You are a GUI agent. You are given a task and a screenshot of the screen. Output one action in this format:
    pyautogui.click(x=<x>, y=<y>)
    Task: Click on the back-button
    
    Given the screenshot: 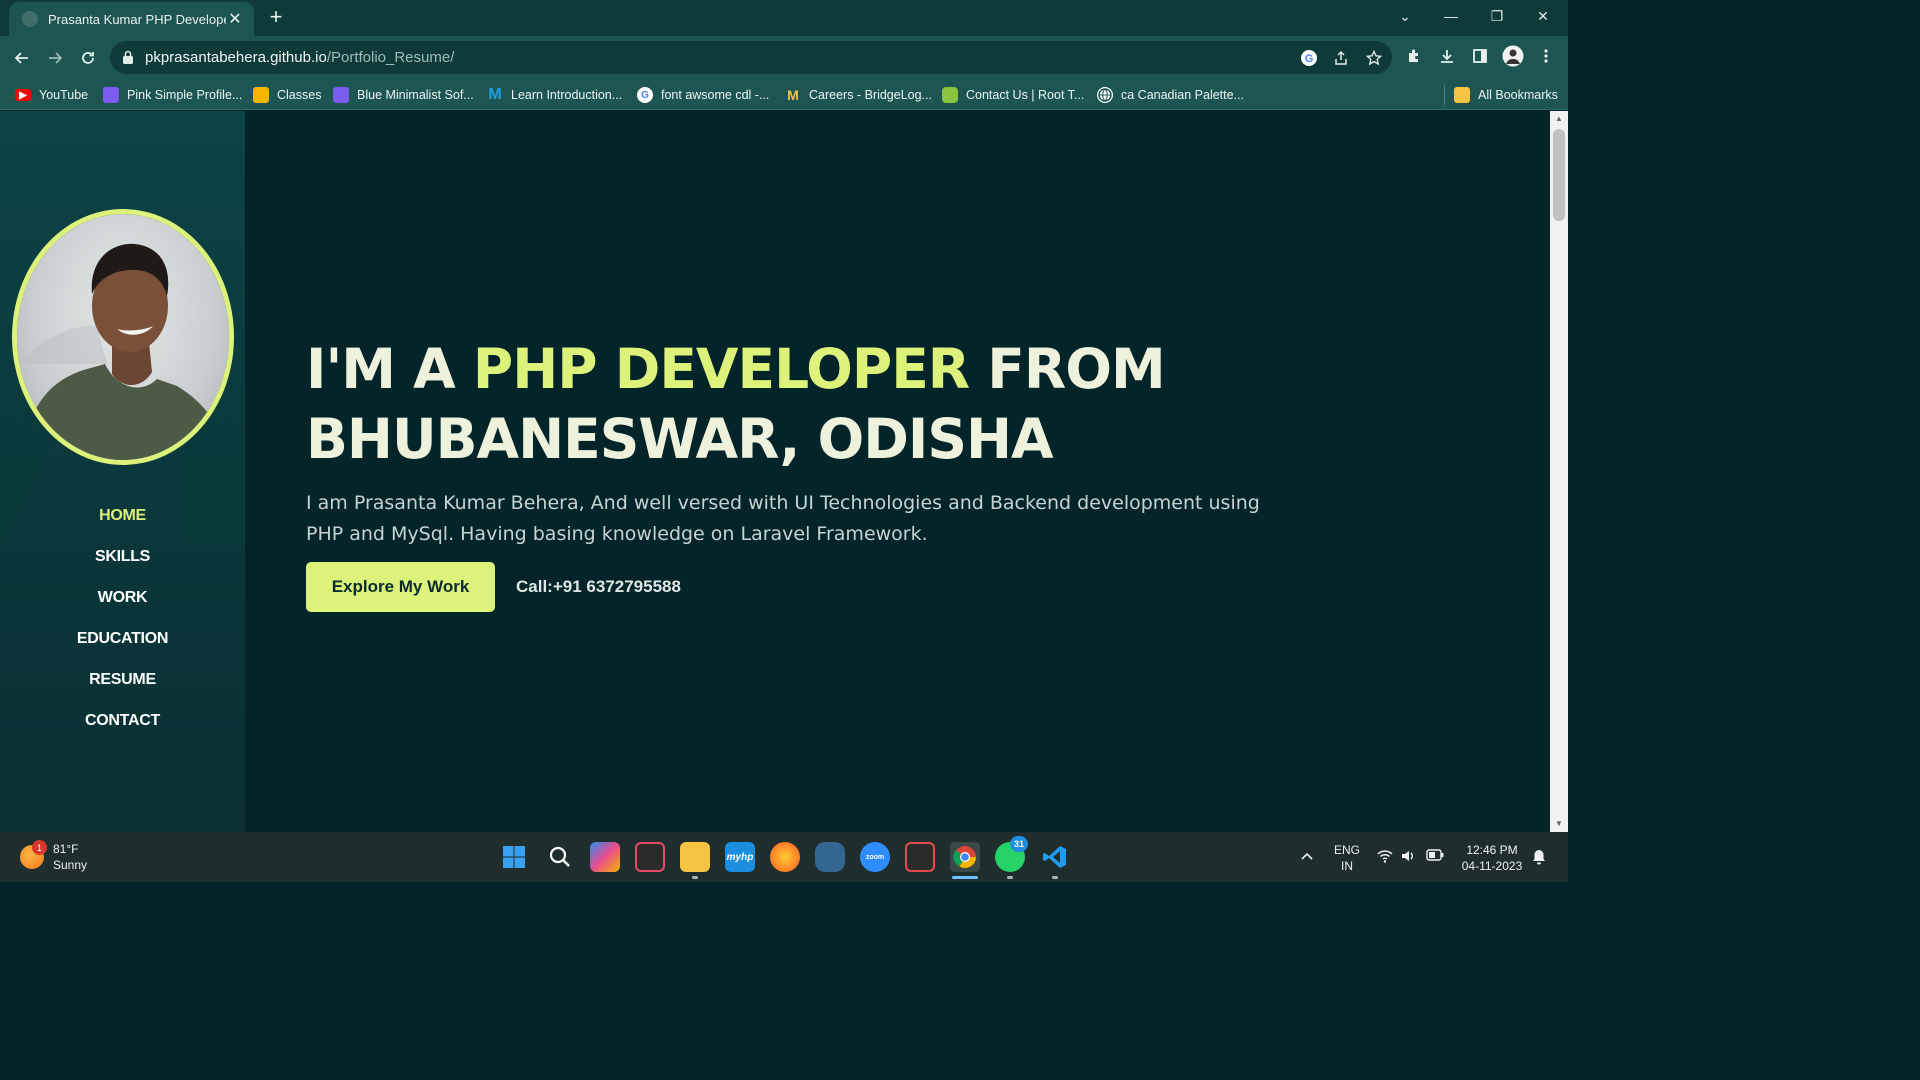 What is the action you would take?
    pyautogui.click(x=22, y=58)
    